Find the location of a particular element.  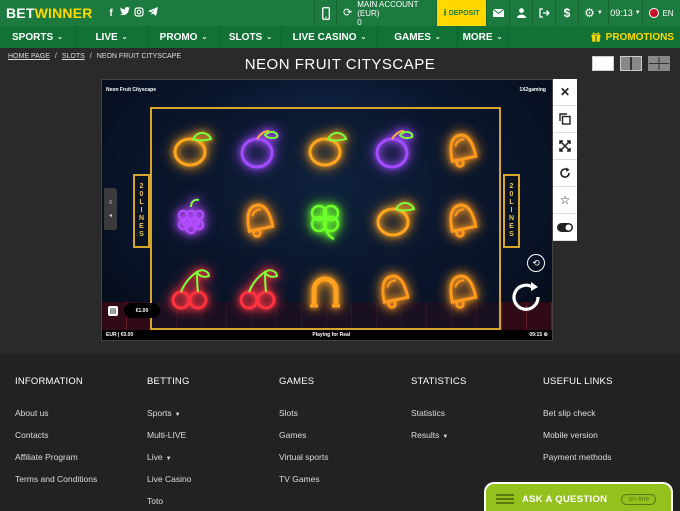

side-panel-toggle: ≡ ◂ is located at coordinates (110, 209).